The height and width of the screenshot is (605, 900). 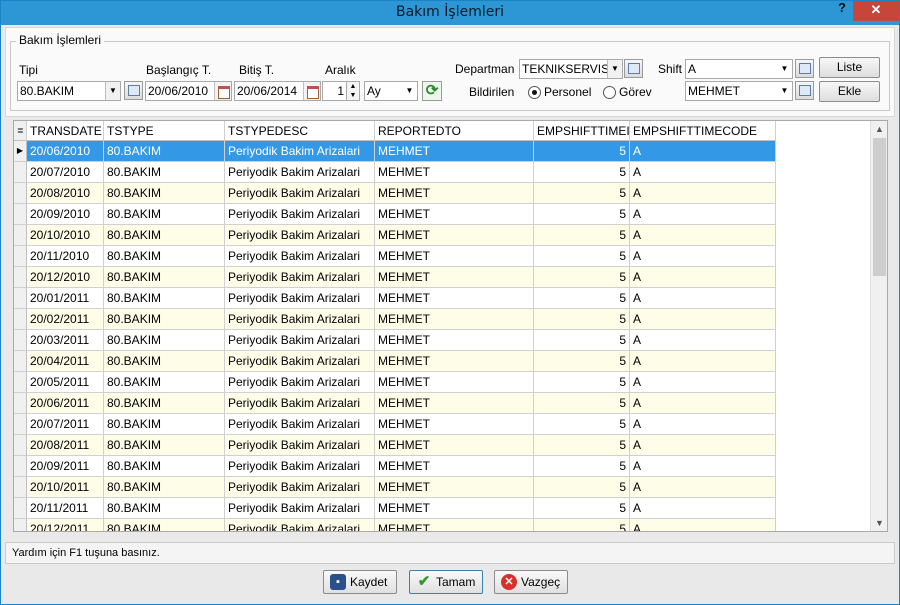 What do you see at coordinates (609, 92) in the screenshot?
I see `radio-gorev` at bounding box center [609, 92].